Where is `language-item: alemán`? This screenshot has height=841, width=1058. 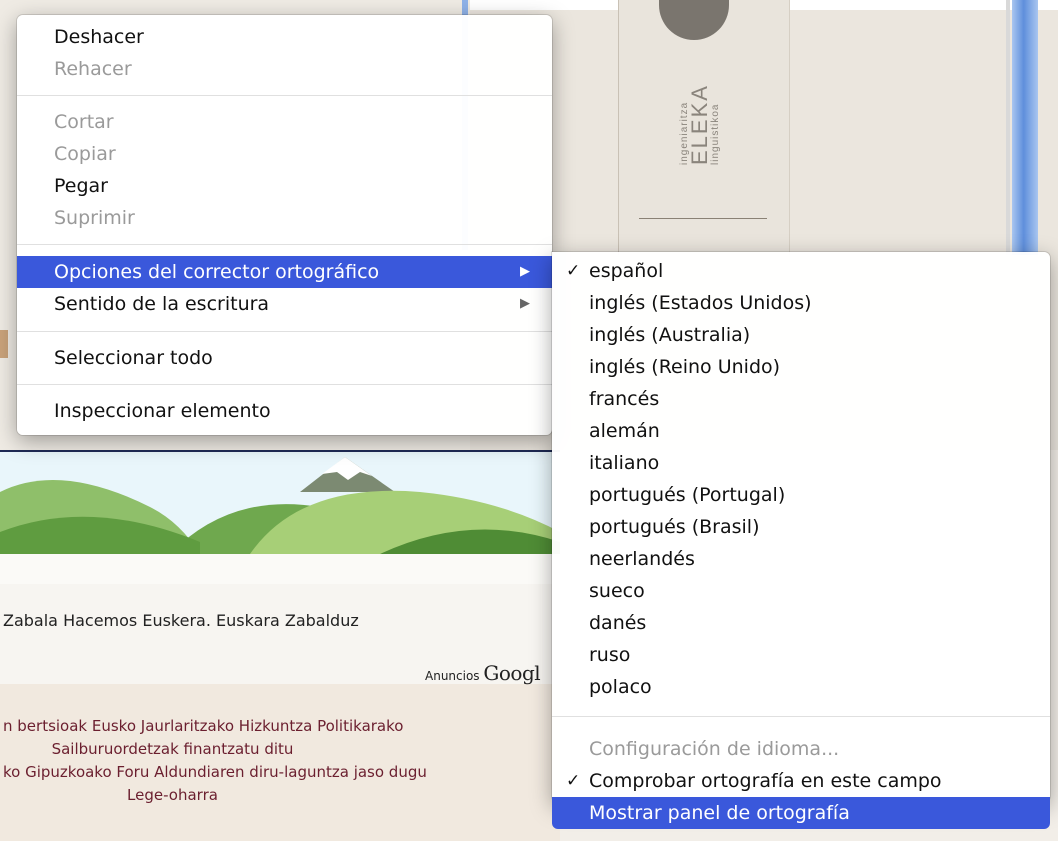
language-item: alemán is located at coordinates (801, 431).